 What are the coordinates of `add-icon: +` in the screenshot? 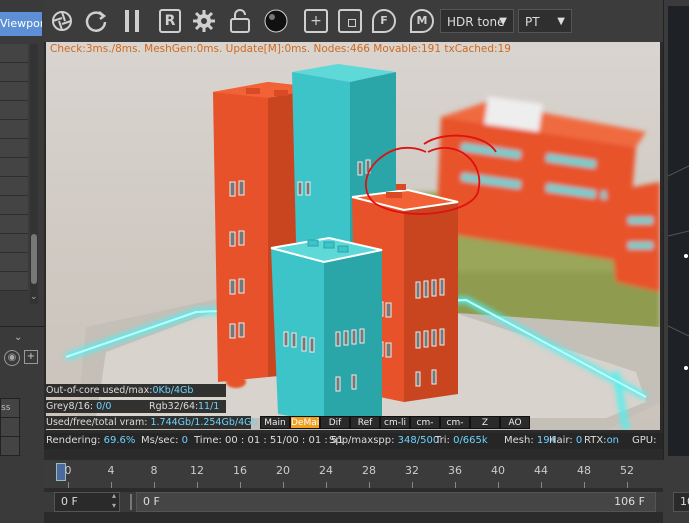 It's located at (31, 357).